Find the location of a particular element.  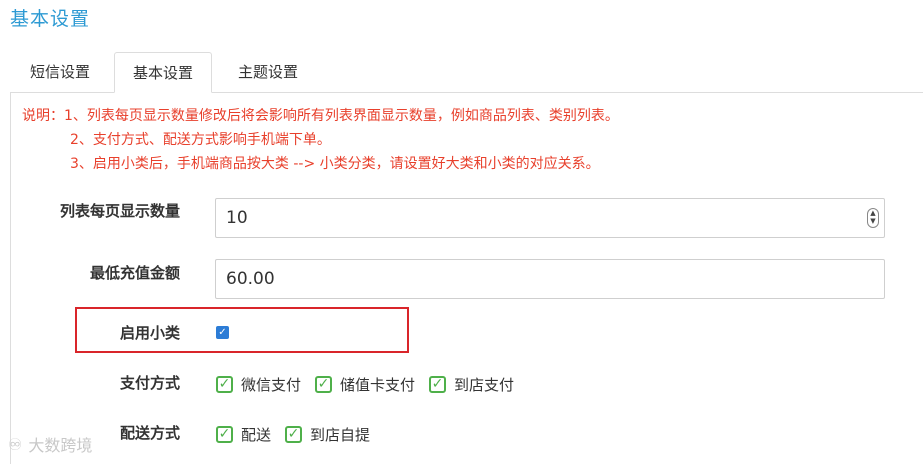

delivery-options: ✓ 配送 ✓ 到店自提 is located at coordinates (300, 434).